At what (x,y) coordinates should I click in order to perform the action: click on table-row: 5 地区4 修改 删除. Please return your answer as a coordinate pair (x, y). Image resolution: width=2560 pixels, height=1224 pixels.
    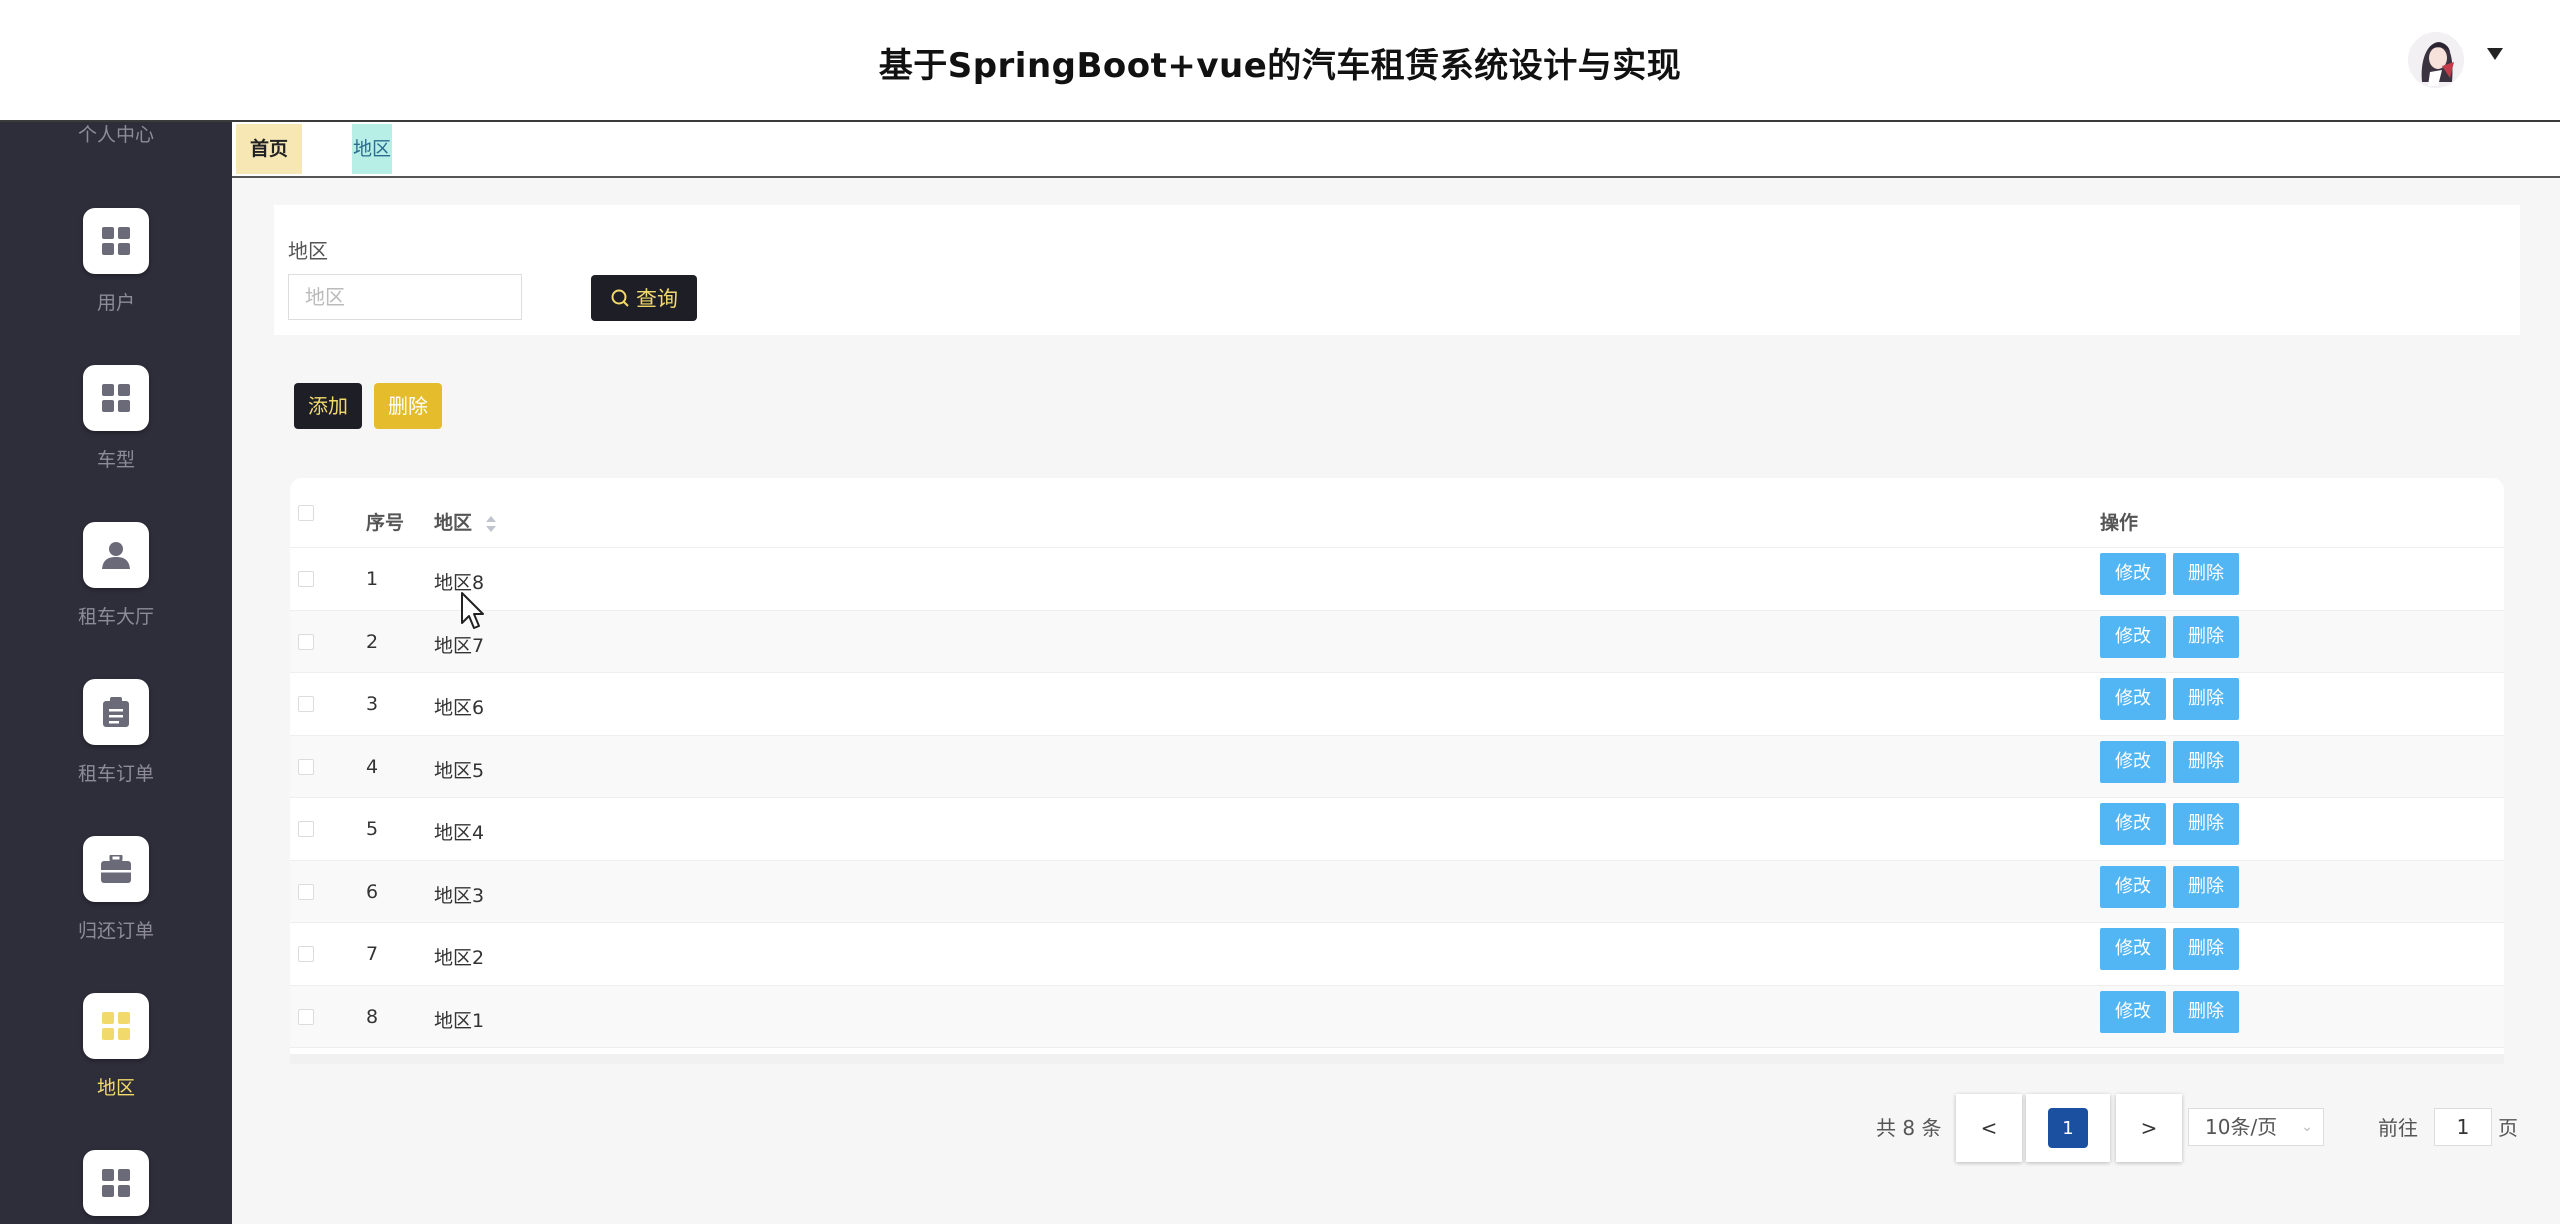
    Looking at the image, I should click on (1397, 829).